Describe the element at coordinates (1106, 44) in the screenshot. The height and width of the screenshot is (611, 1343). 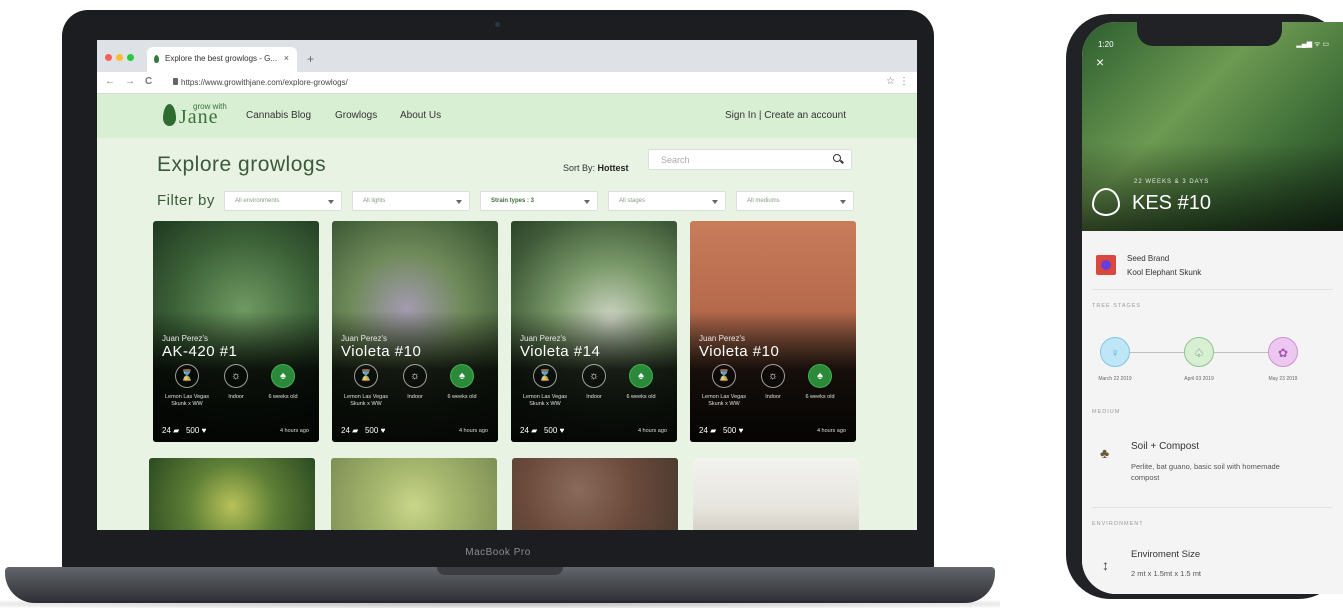
I see `status-time: 1:20` at that location.